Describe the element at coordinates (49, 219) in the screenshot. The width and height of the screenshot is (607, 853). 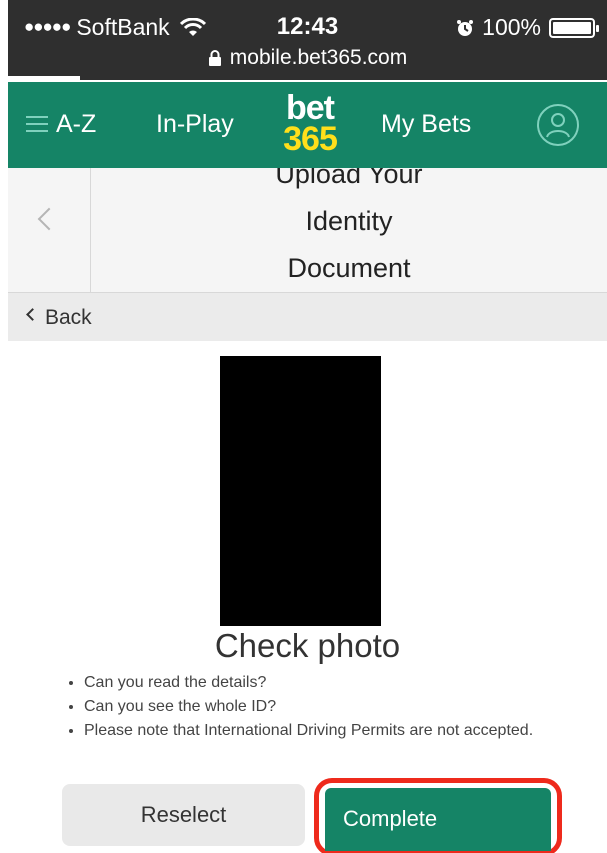
I see `chevron-left-icon` at that location.